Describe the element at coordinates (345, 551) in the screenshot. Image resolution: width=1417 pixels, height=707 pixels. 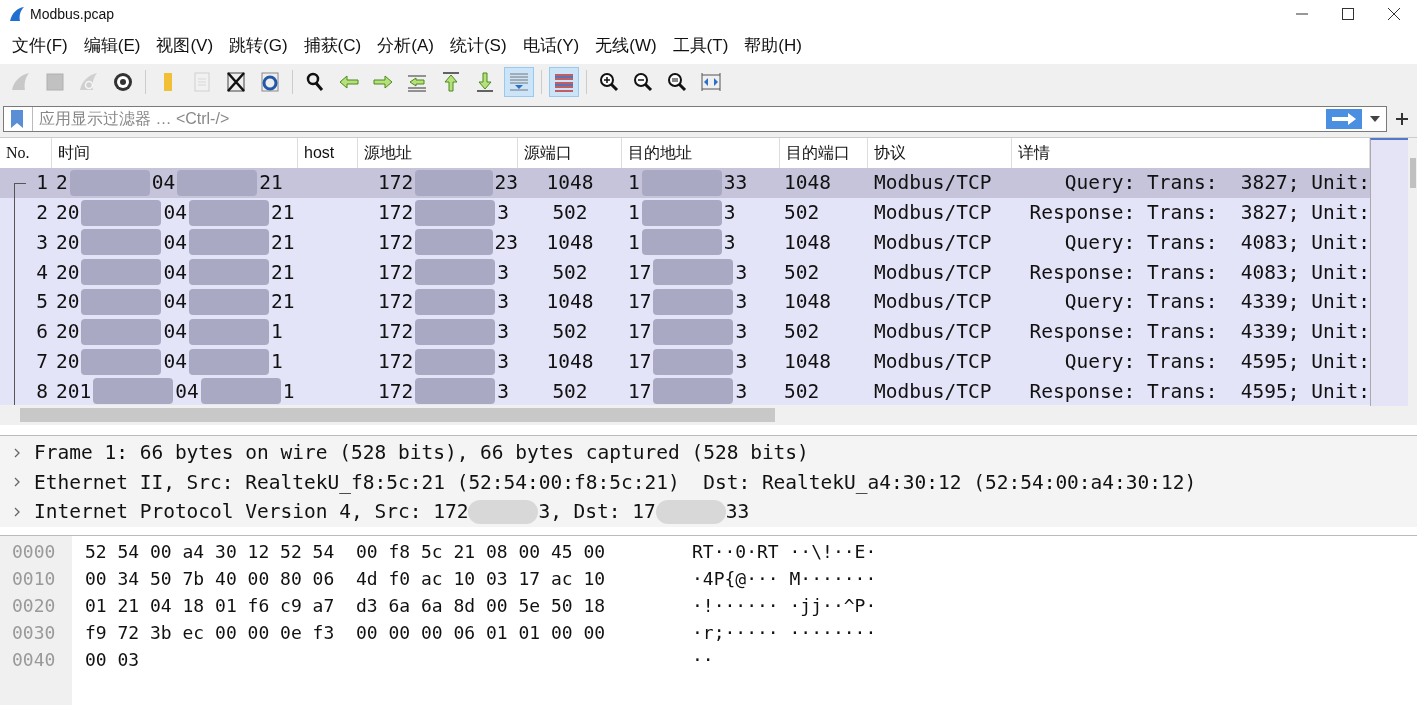
I see `hex-bytes: 52 54 00 a4 30 12 52 54 00 f8 5c 21 08 00 45 00` at that location.